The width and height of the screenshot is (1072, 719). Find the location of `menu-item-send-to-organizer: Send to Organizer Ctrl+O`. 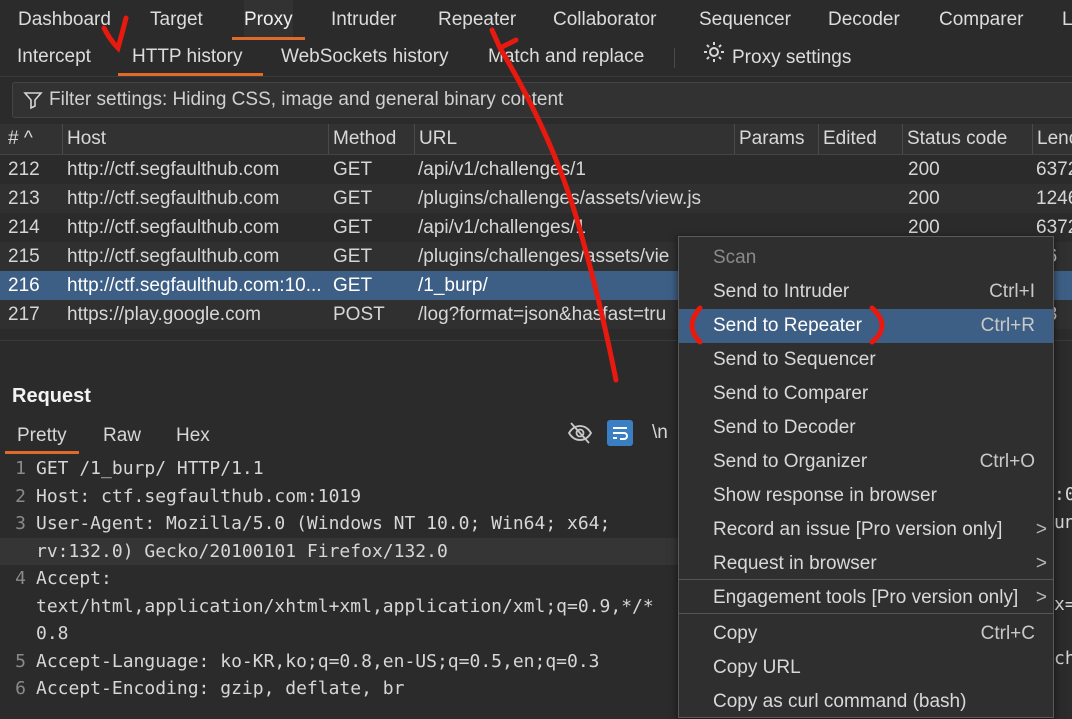

menu-item-send-to-organizer: Send to Organizer Ctrl+O is located at coordinates (866, 462).